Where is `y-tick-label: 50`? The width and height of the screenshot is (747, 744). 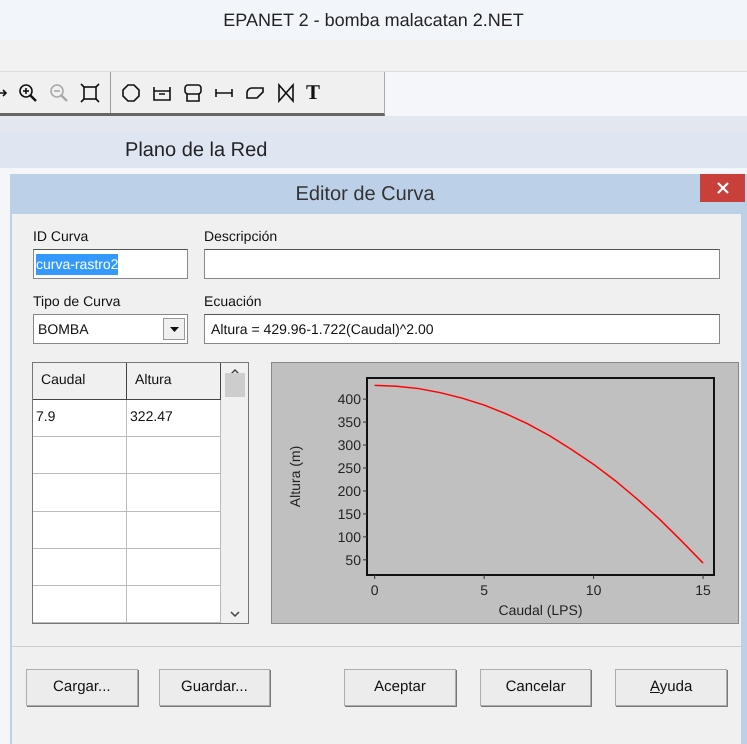 y-tick-label: 50 is located at coordinates (353, 560).